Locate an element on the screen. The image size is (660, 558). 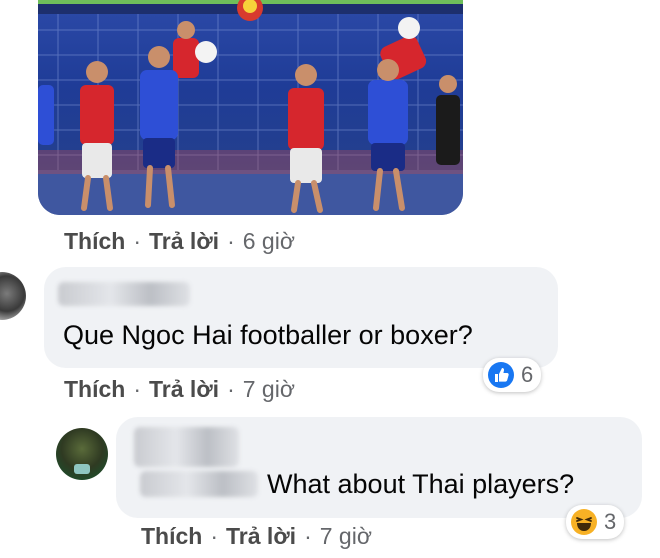
comment-text: What about Thai players? is located at coordinates (421, 484).